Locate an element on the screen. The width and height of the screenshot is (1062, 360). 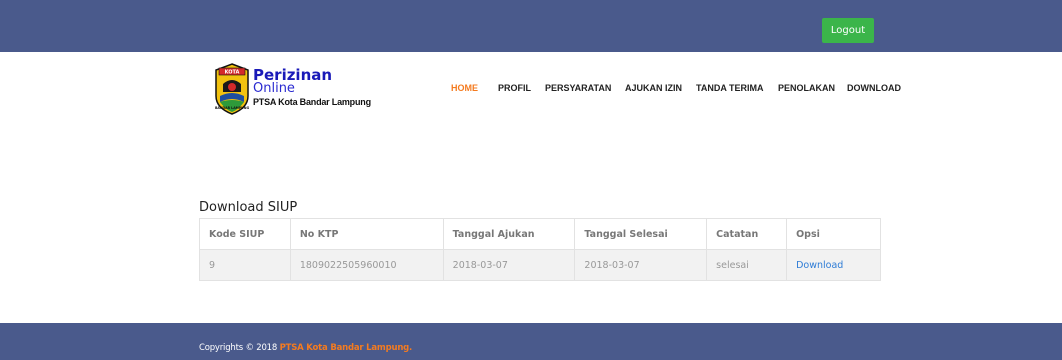
city-emblem-logo: KOTA BANDAR LAMPUNG is located at coordinates (232, 89).